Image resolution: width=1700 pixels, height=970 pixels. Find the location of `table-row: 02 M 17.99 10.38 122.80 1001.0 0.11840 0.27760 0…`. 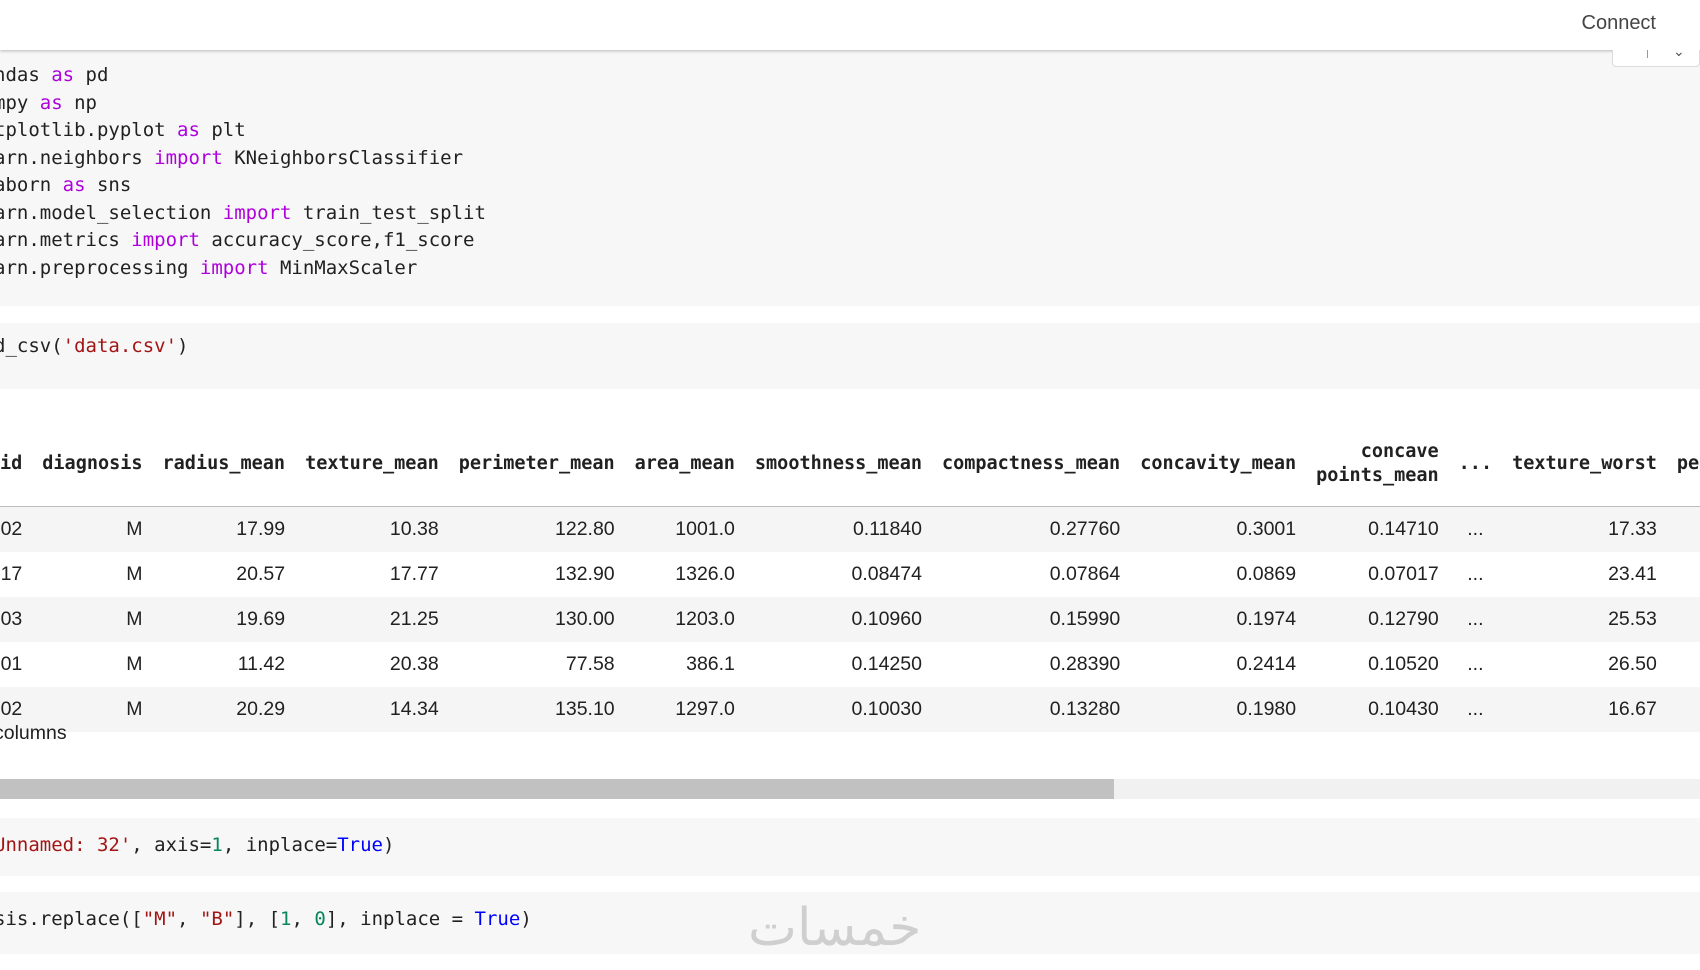

table-row: 02 M 17.99 10.38 122.80 1001.0 0.11840 0.27760 0… is located at coordinates (850, 529).